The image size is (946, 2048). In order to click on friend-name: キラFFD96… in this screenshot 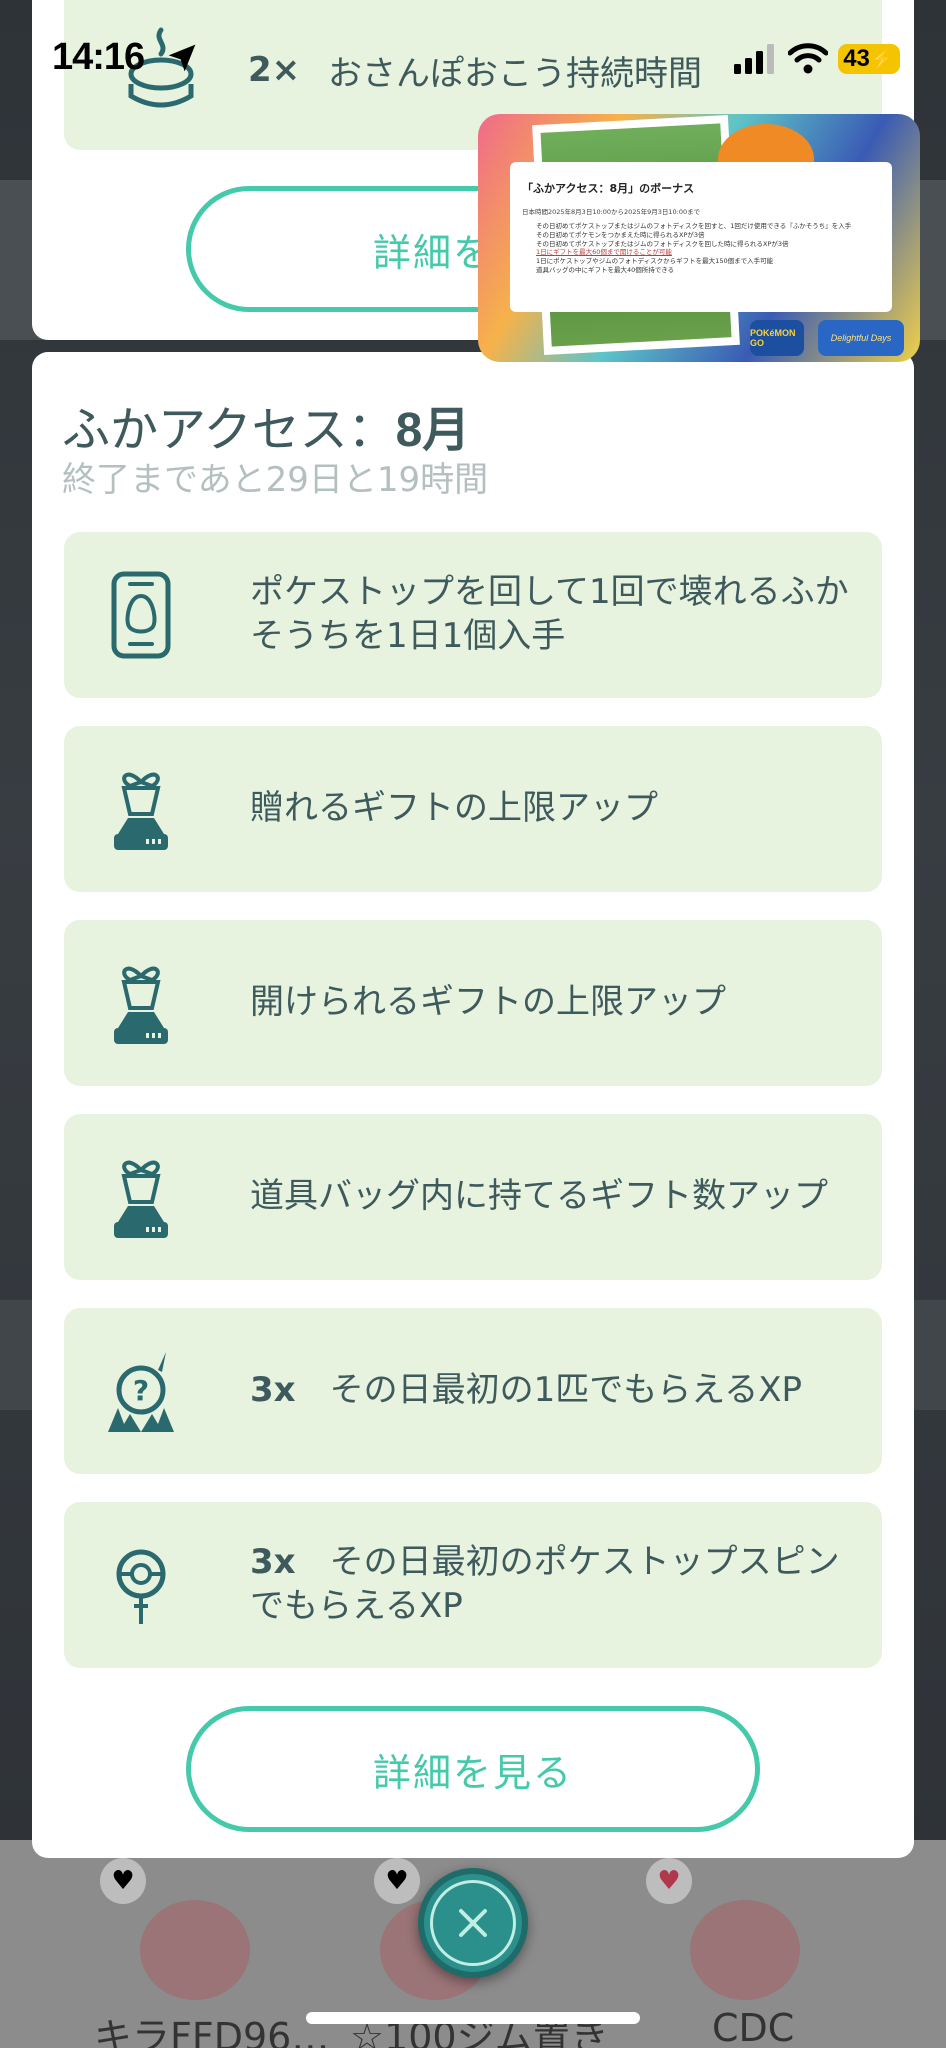, I will do `click(212, 2031)`.